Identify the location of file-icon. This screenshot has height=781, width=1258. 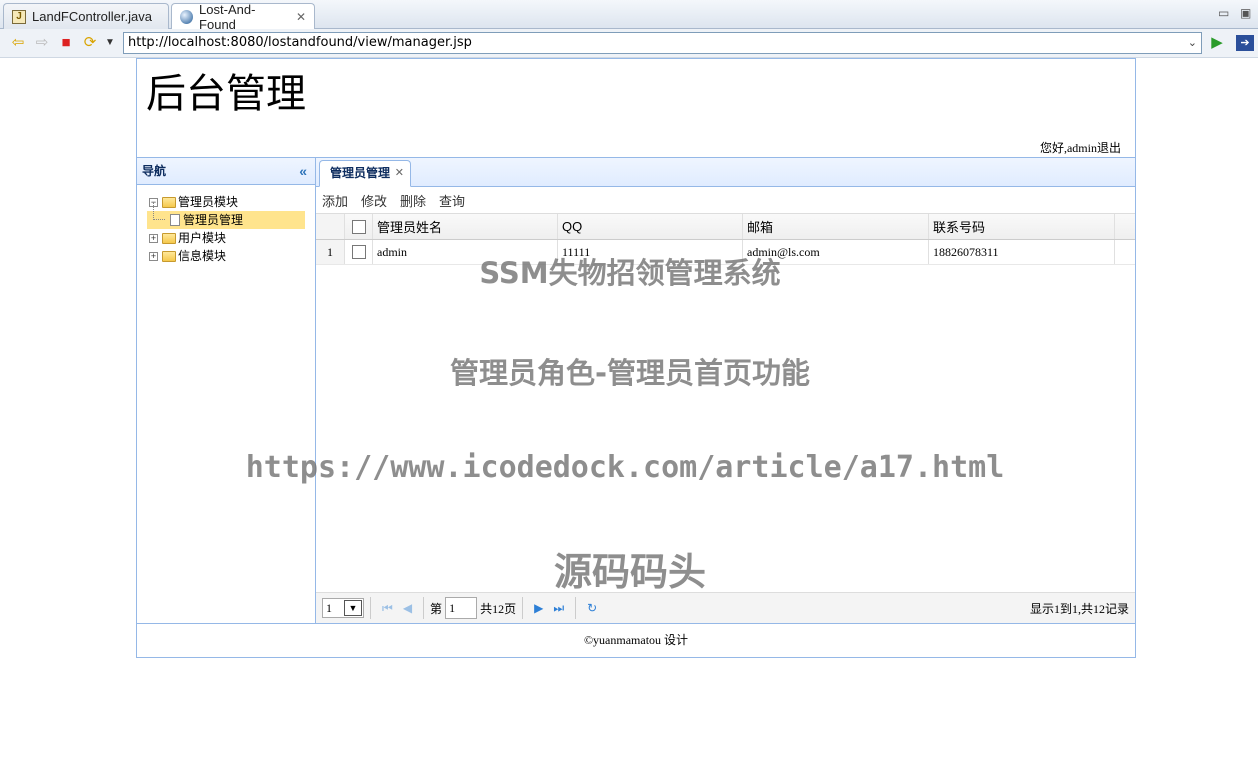
(175, 220).